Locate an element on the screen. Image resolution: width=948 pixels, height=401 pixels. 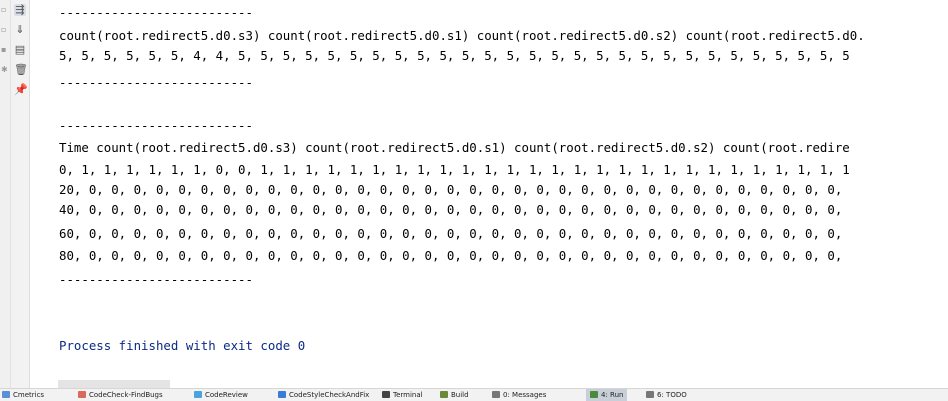
tab-codestylecheckandfix: CodeStyleCheckAndFix is located at coordinates (323, 395).